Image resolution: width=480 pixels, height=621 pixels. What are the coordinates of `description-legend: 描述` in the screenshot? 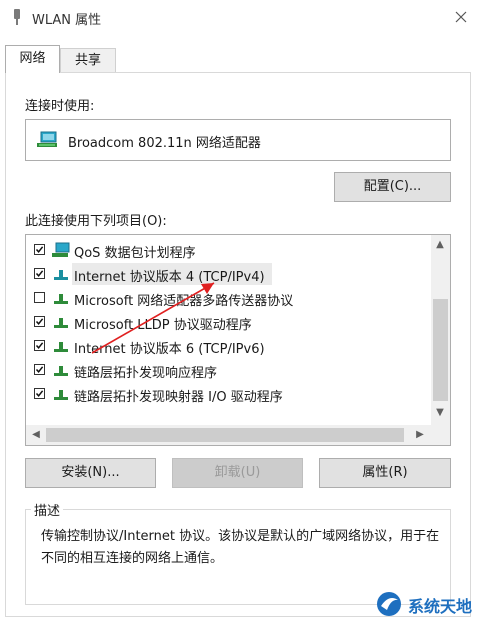 It's located at (47, 509).